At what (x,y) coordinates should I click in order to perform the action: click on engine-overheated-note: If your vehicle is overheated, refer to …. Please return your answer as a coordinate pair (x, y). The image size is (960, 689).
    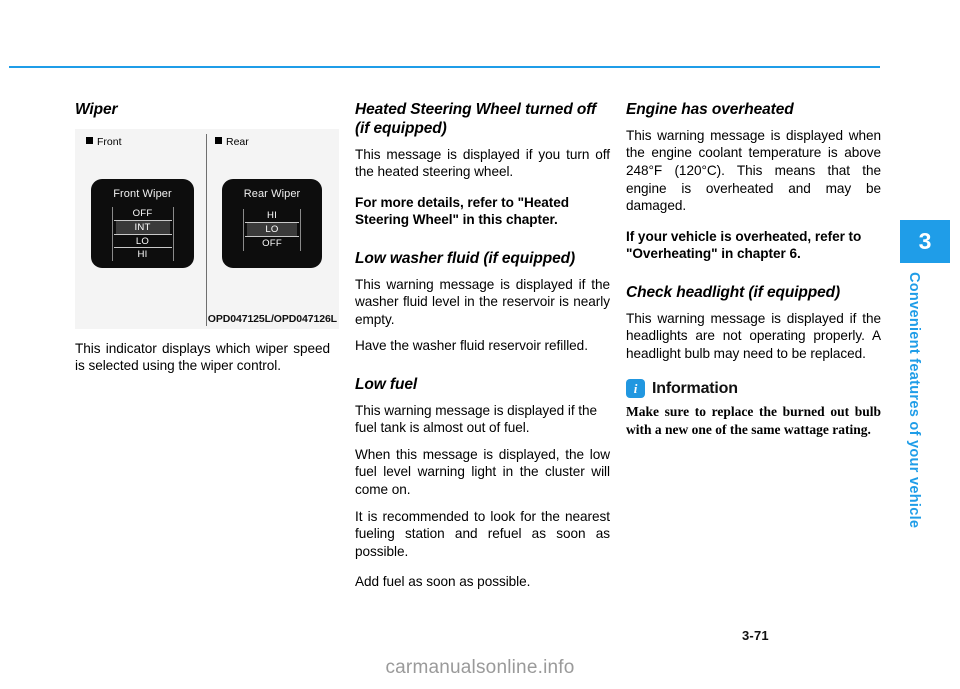
    Looking at the image, I should click on (744, 245).